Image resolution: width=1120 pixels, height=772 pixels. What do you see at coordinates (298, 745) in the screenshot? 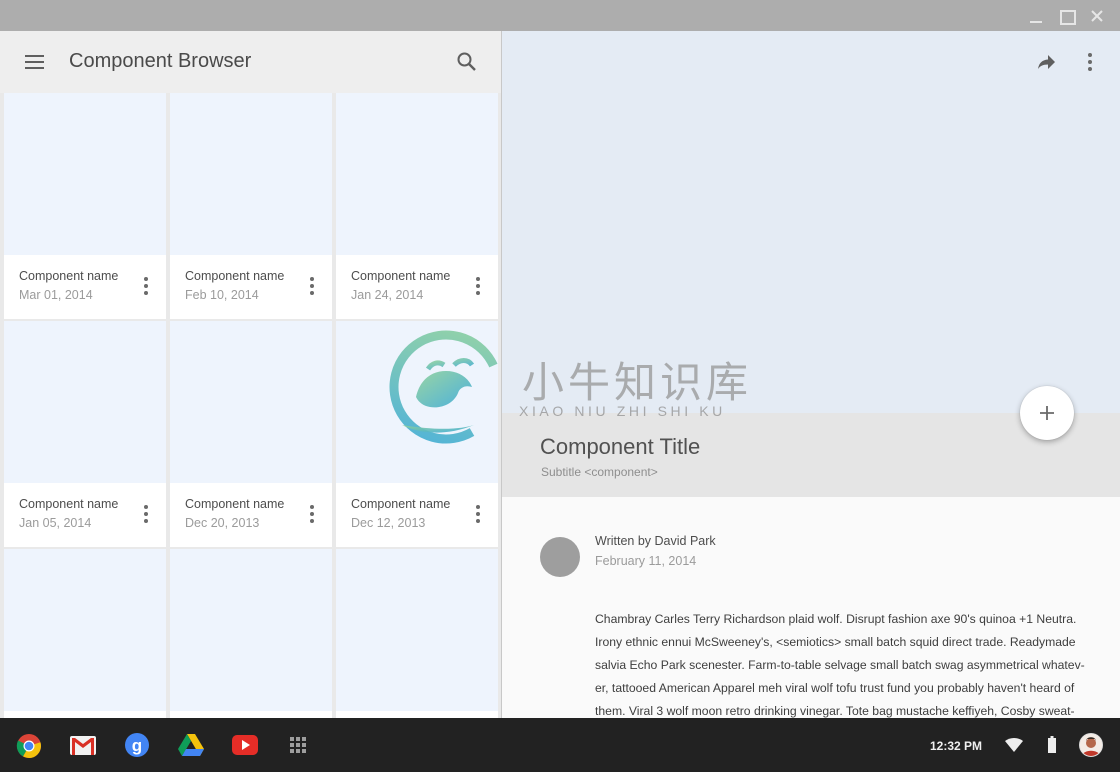
I see `app-launcher-icon` at bounding box center [298, 745].